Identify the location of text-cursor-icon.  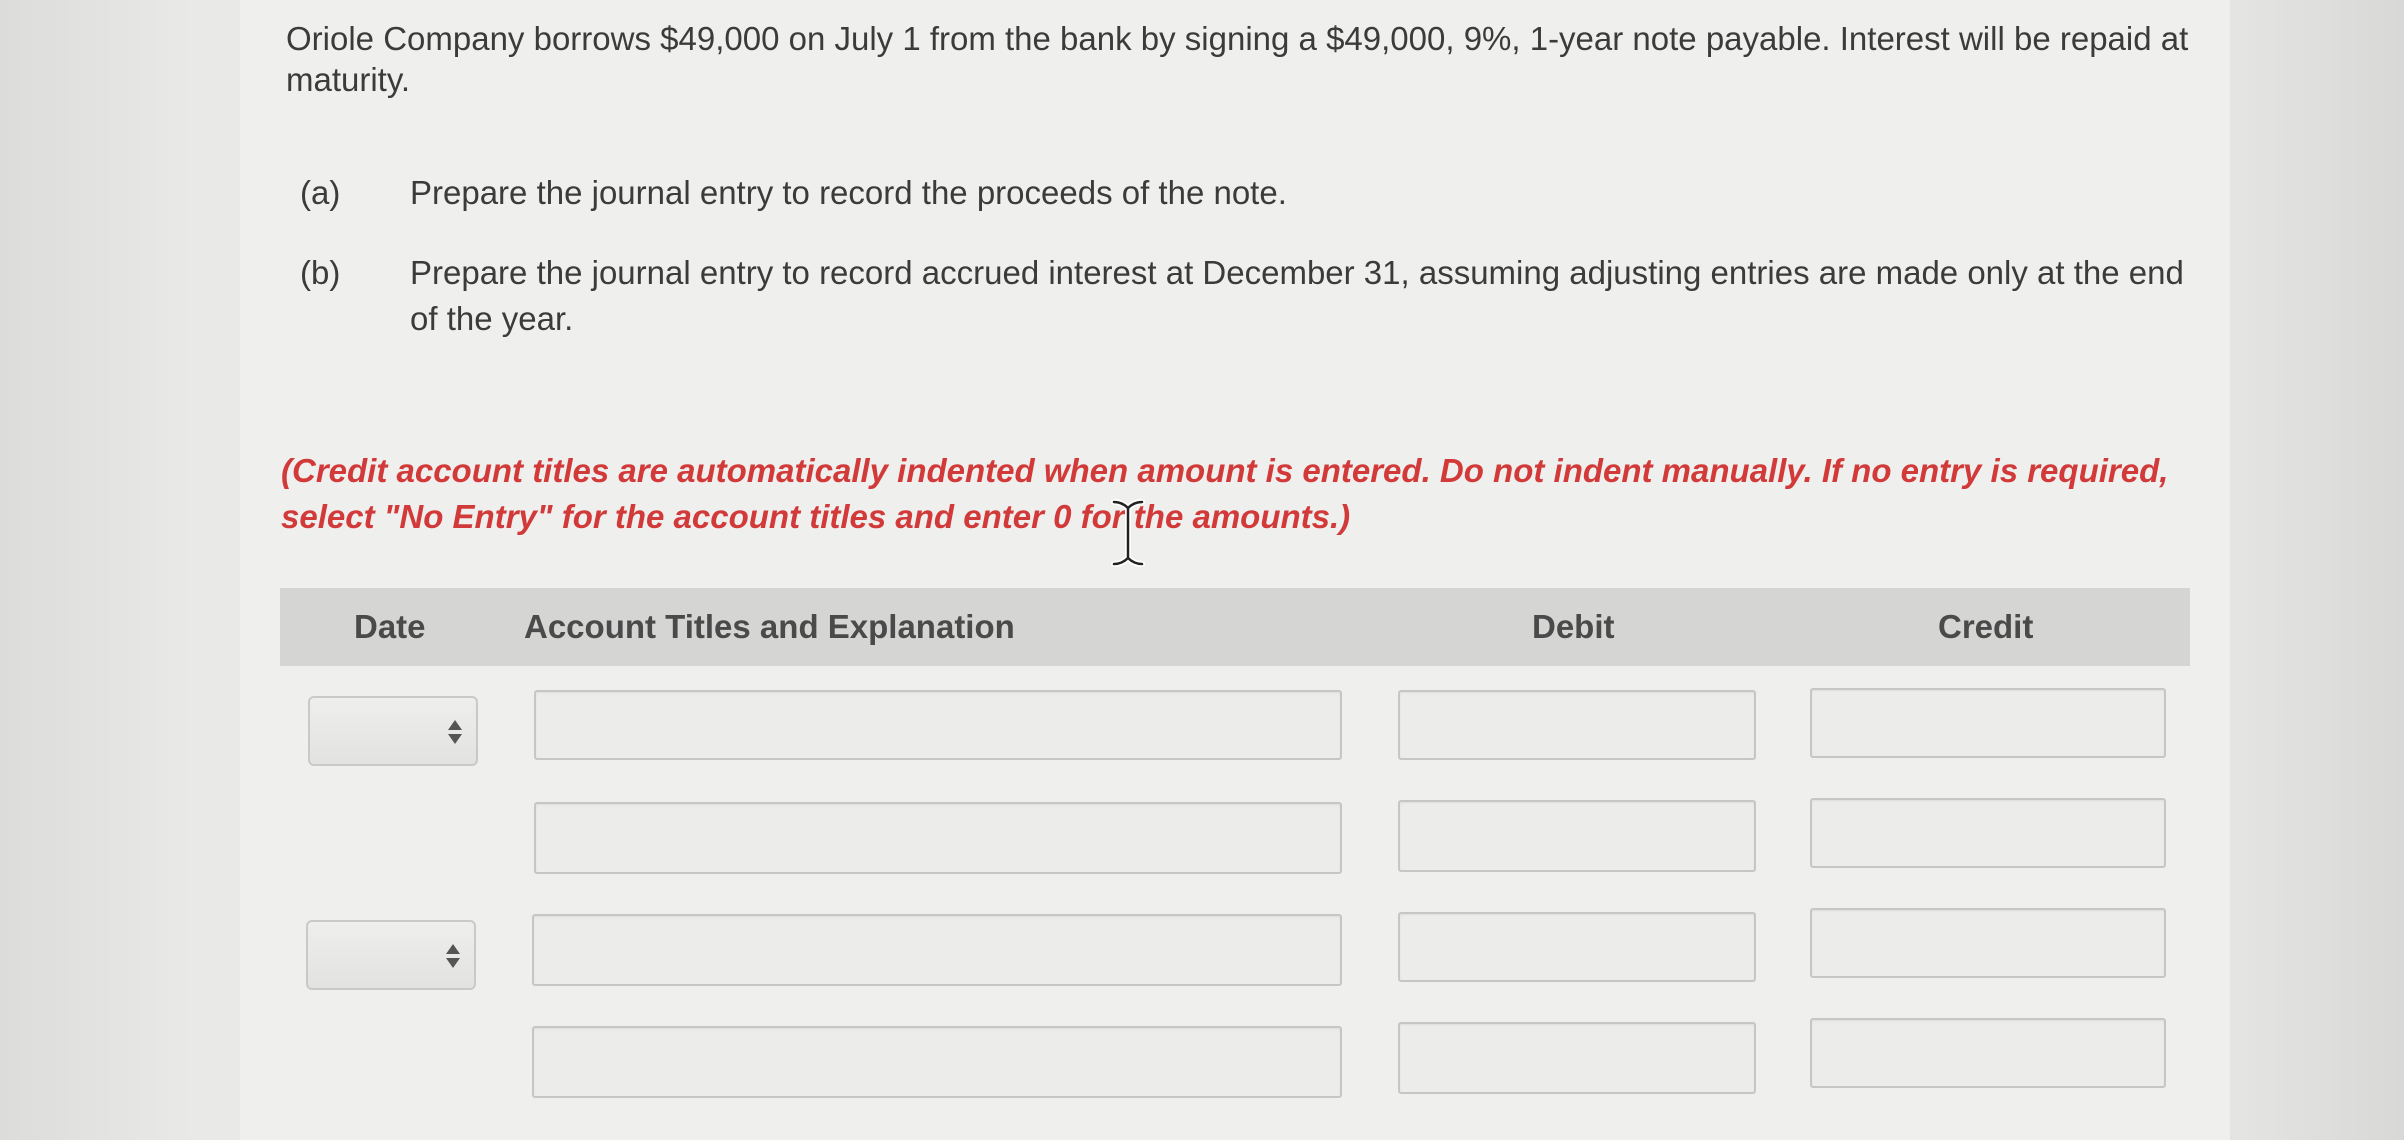
(1128, 533).